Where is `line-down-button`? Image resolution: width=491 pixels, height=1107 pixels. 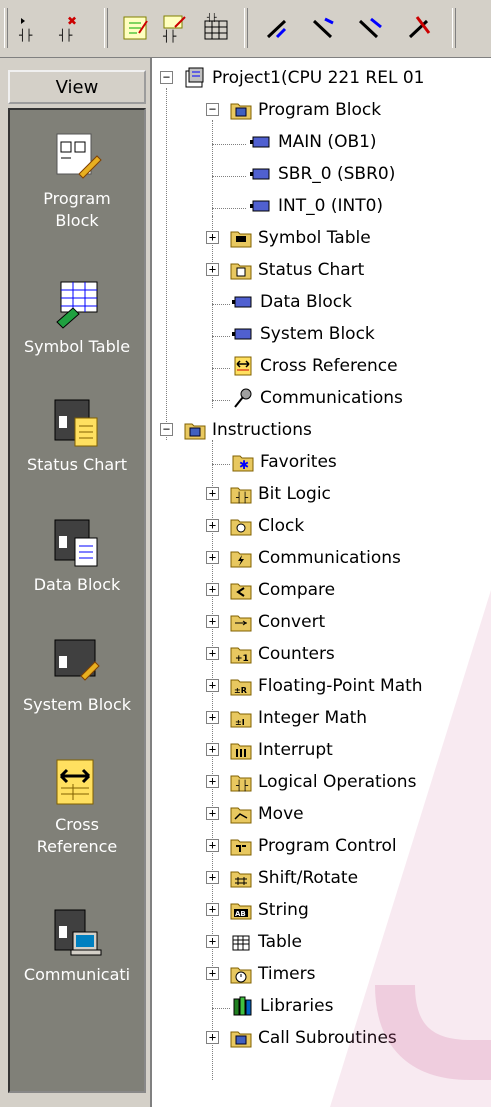
line-down-button is located at coordinates (324, 28).